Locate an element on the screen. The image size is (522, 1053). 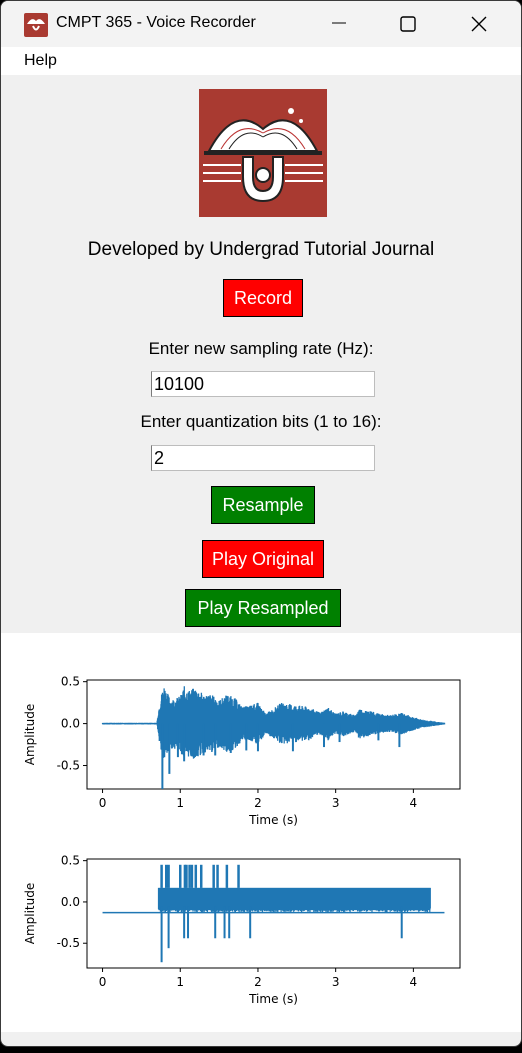
resample-button: Resample is located at coordinates (263, 505).